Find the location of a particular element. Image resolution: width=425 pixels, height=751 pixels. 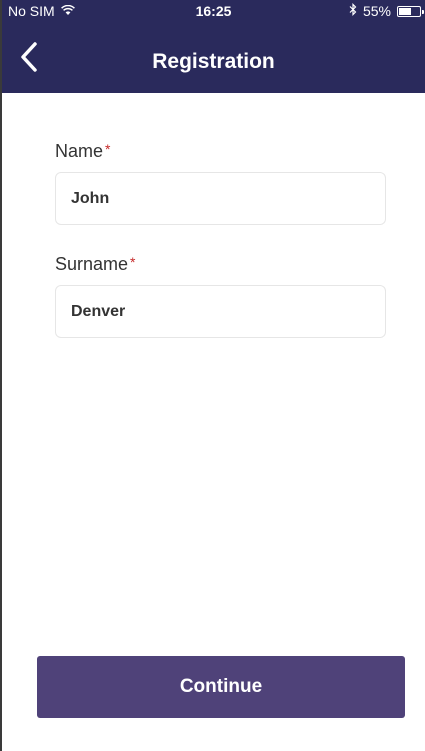

nav-bar: Registration is located at coordinates (213, 57).